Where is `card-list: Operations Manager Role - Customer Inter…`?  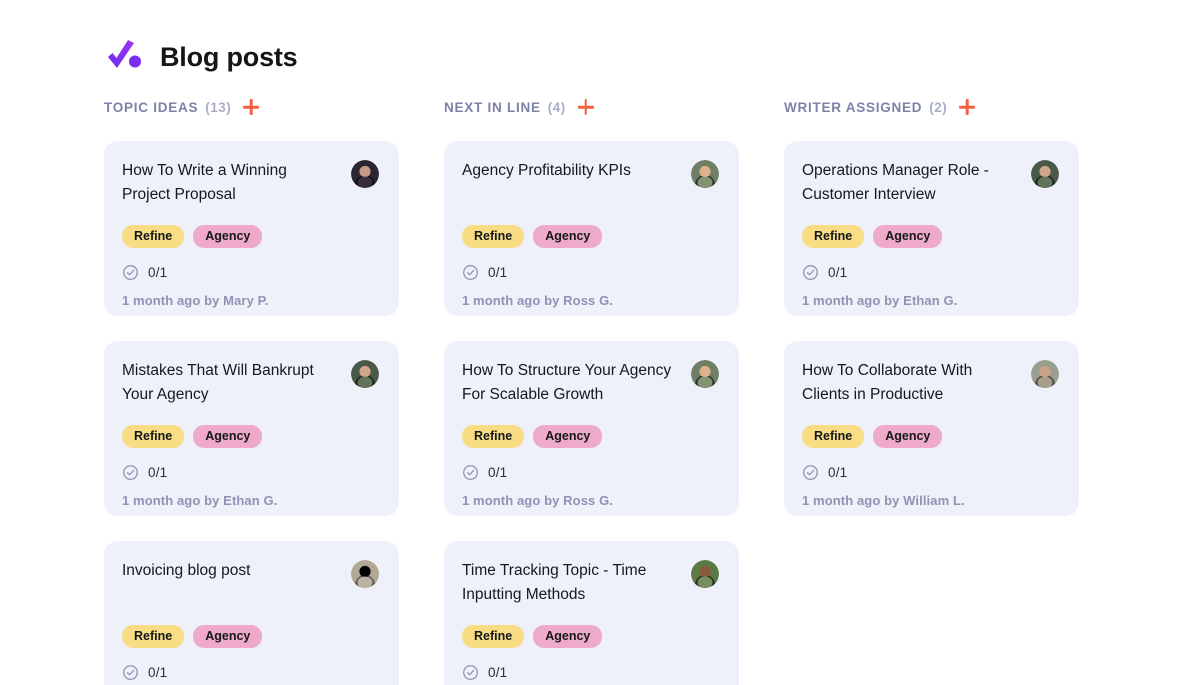
card-list: Operations Manager Role - Customer Inter… is located at coordinates (931, 328).